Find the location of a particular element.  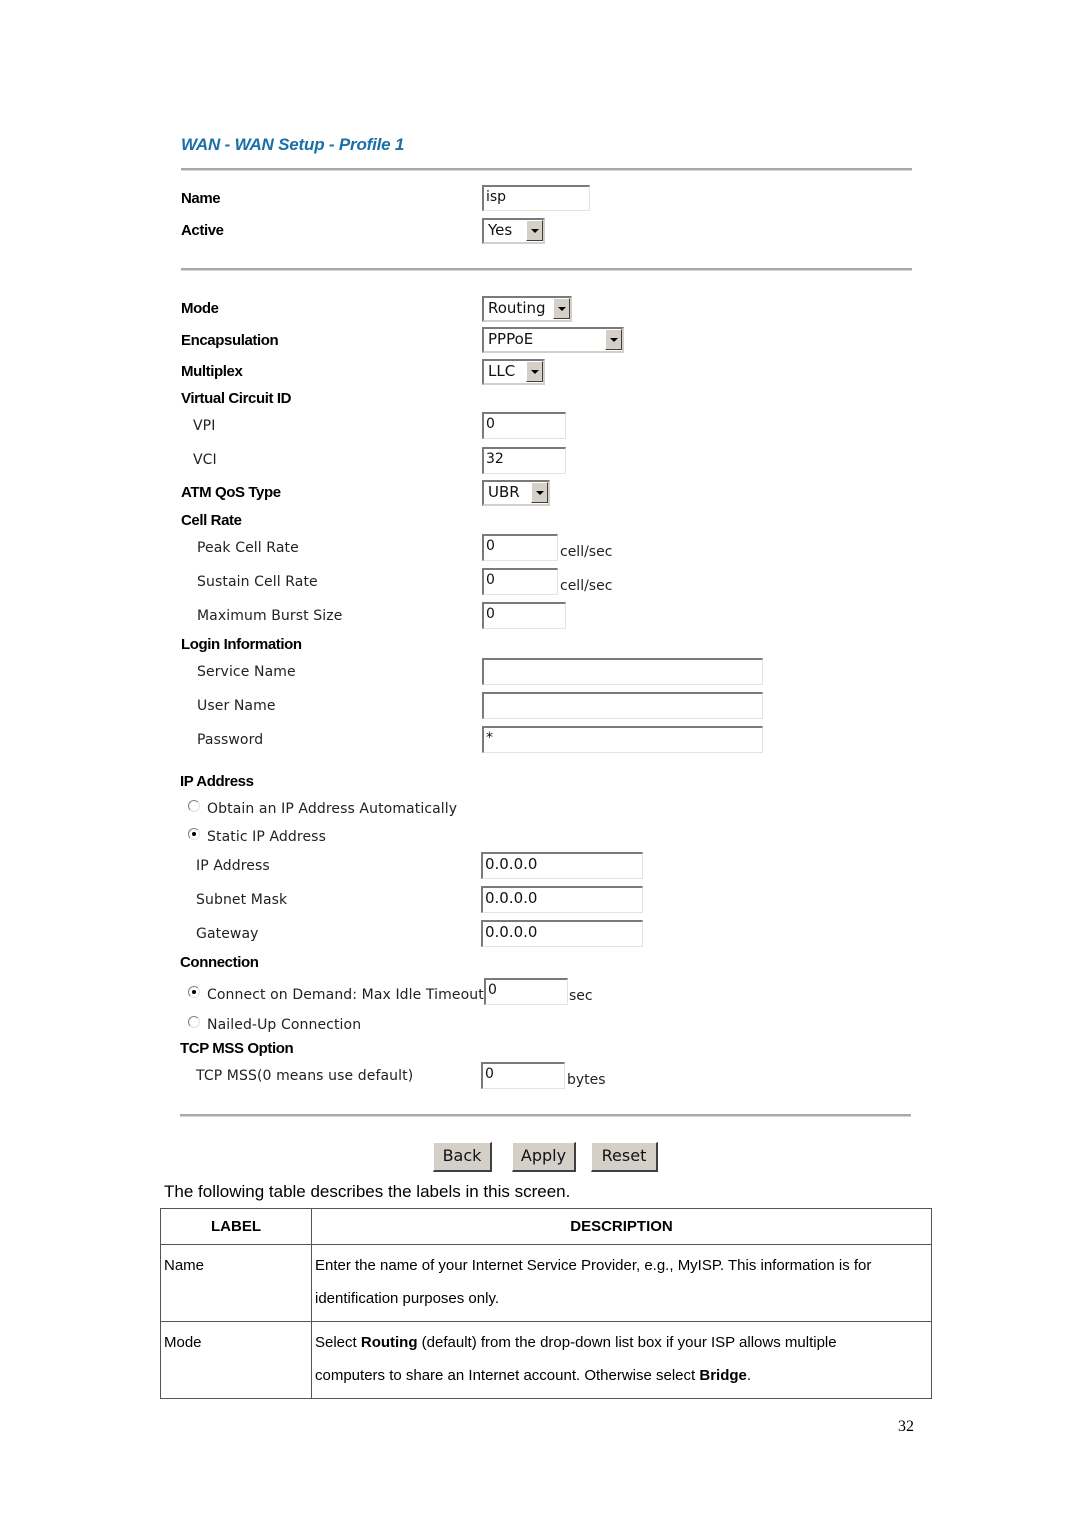

virtual-circuit-heading: Virtual Circuit ID is located at coordinates (236, 398).